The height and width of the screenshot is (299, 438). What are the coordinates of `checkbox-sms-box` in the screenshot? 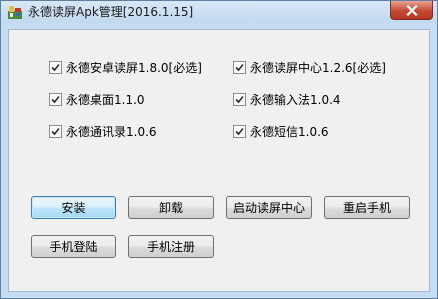 It's located at (239, 131).